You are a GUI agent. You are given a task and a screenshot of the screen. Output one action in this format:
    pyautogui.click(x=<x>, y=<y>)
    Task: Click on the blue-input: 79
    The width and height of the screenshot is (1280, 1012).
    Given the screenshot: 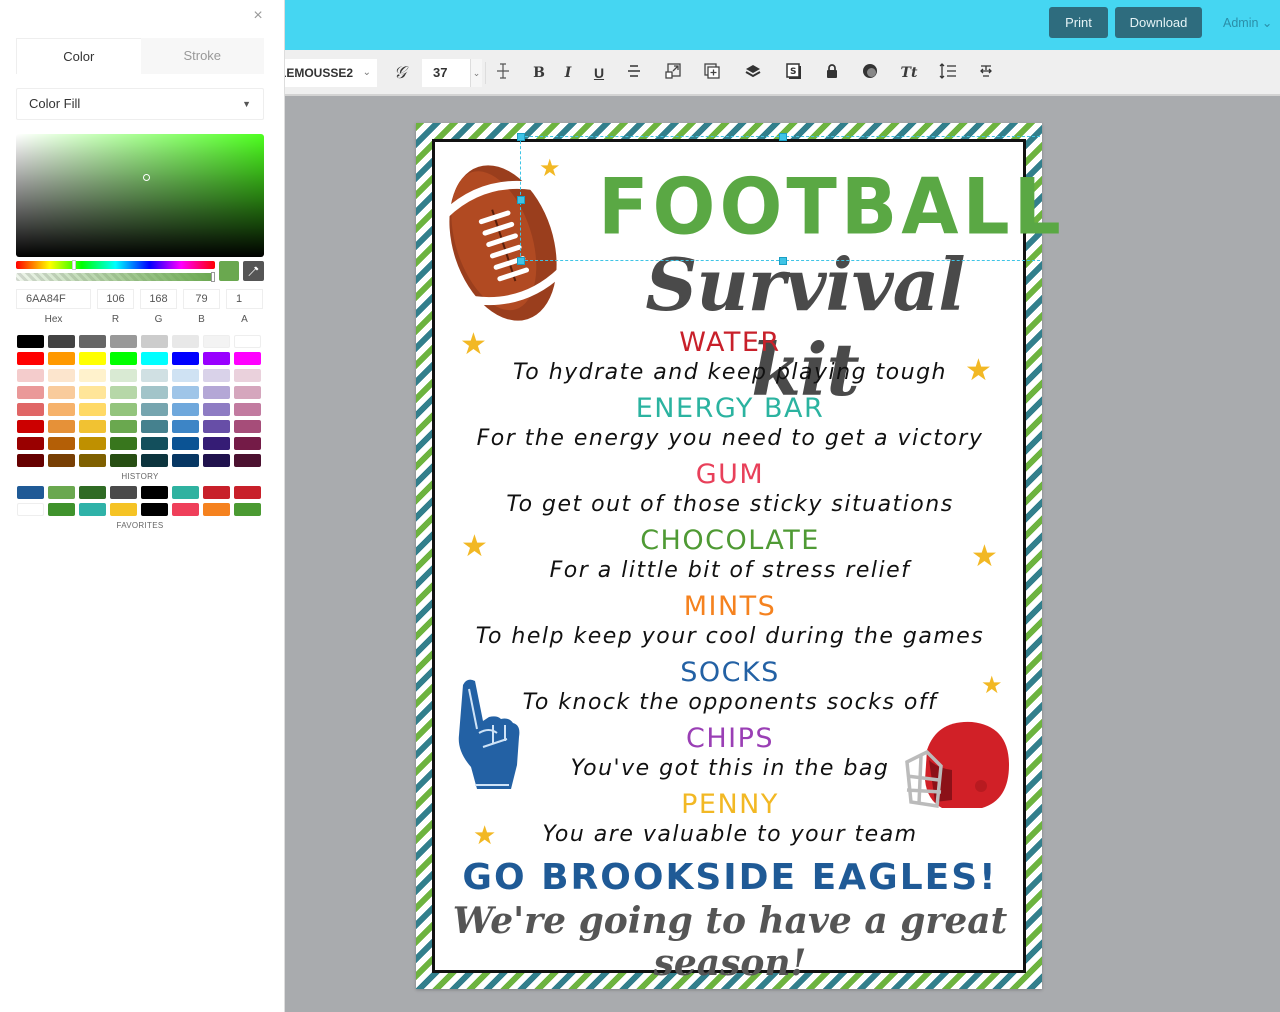 What is the action you would take?
    pyautogui.click(x=201, y=299)
    